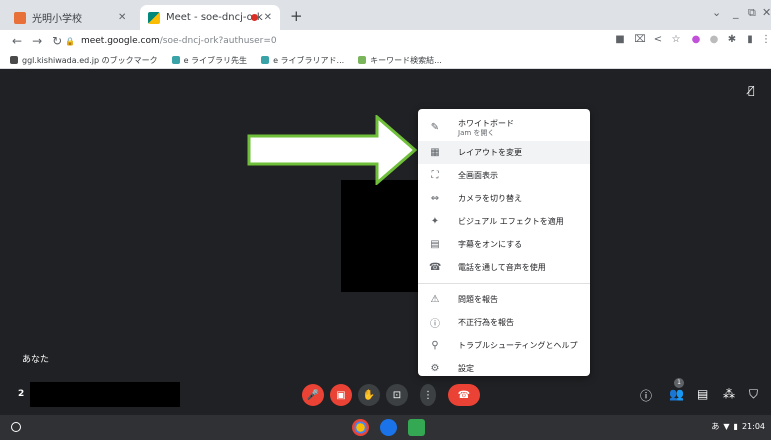 This screenshot has height=440, width=771. Describe the element at coordinates (715, 426) in the screenshot. I see `ime-indicator: あ` at that location.